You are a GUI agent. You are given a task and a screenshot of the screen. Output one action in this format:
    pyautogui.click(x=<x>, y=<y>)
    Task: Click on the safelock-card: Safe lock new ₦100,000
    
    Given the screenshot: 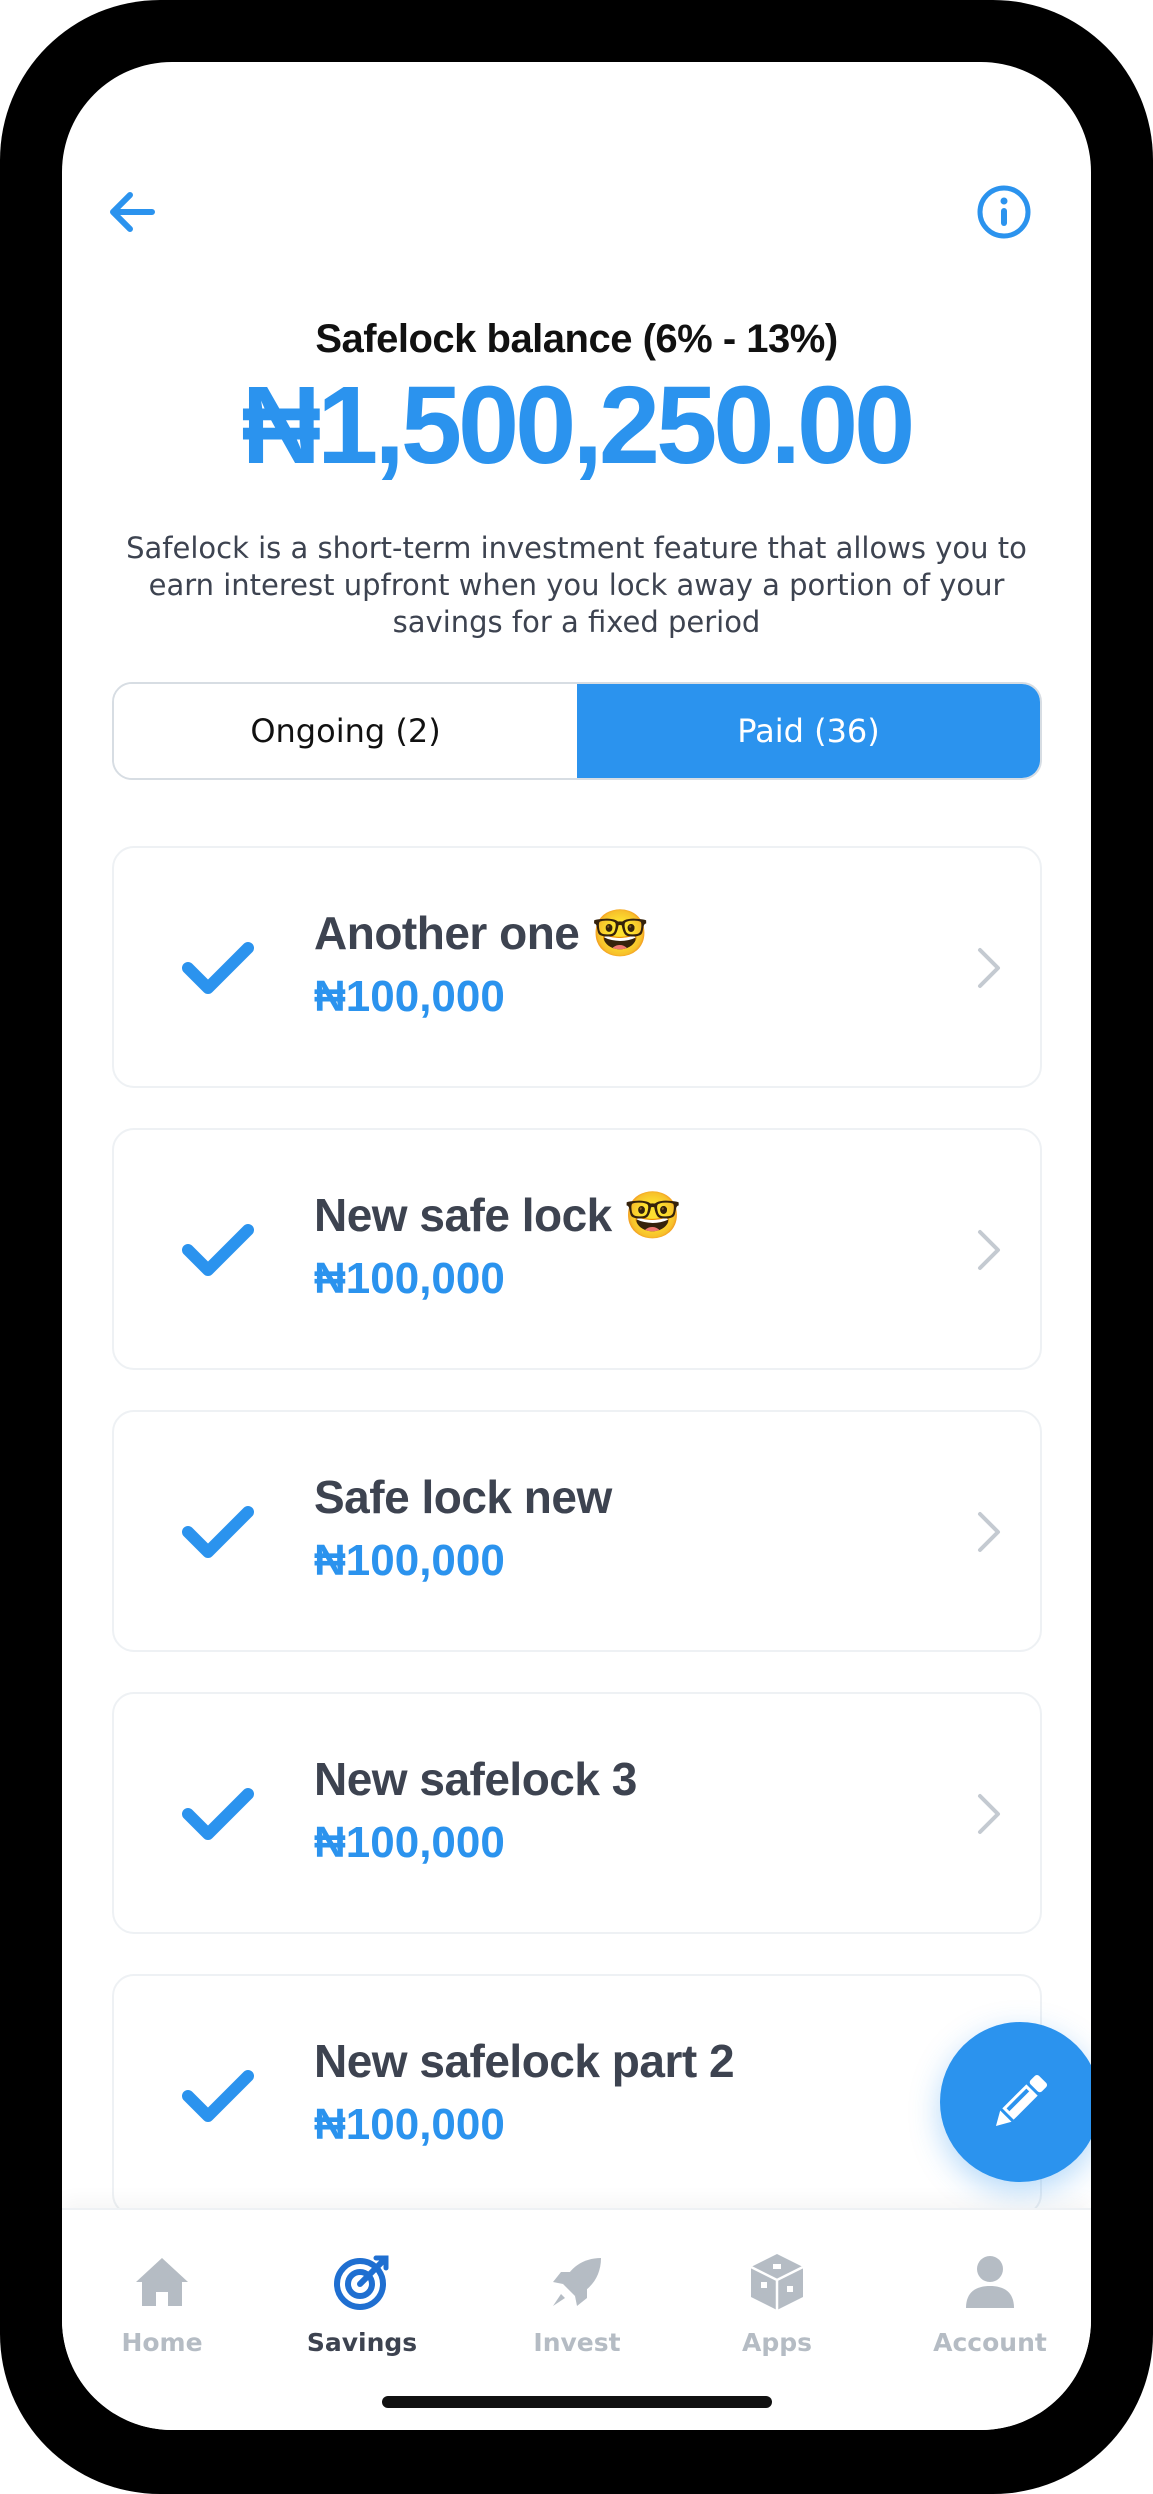 What is the action you would take?
    pyautogui.click(x=577, y=1531)
    